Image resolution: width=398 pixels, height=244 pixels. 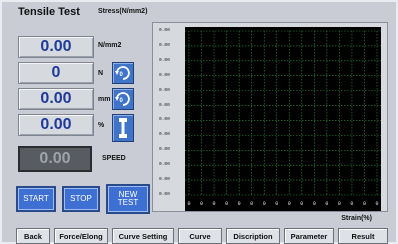 I want to click on reset-force-icon: 0, so click(x=123, y=73).